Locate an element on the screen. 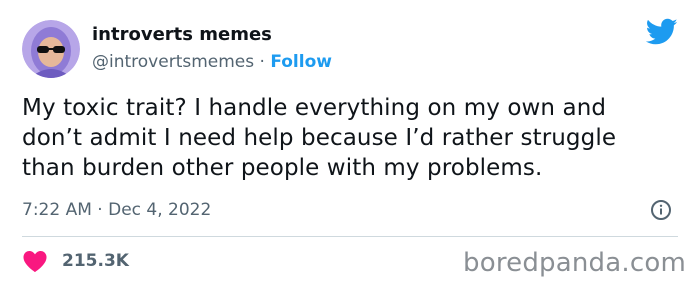  info-icon is located at coordinates (661, 210).